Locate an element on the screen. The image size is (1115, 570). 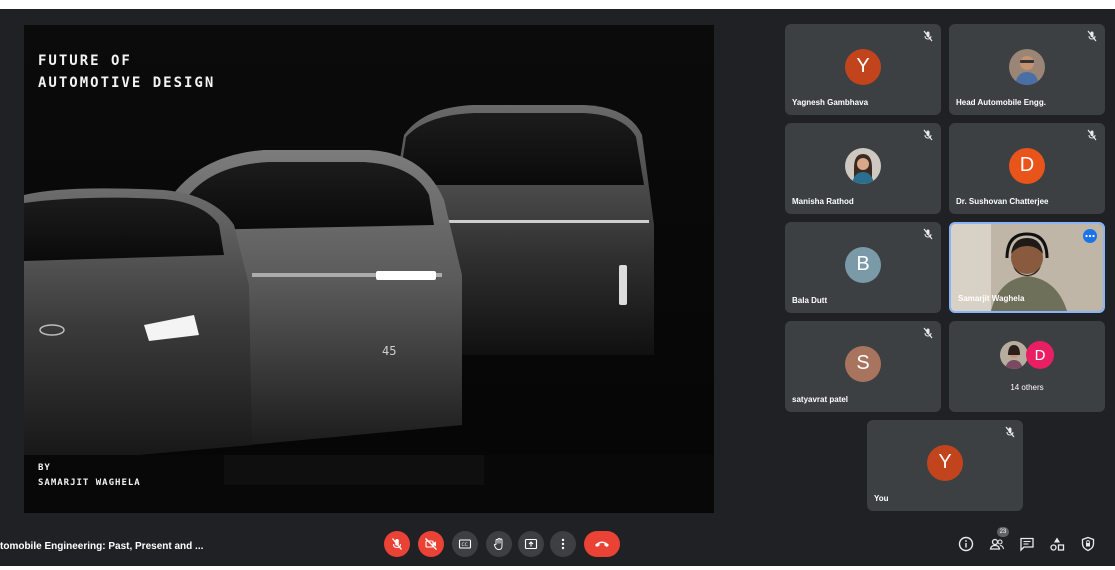
chat-icon is located at coordinates (1027, 544).